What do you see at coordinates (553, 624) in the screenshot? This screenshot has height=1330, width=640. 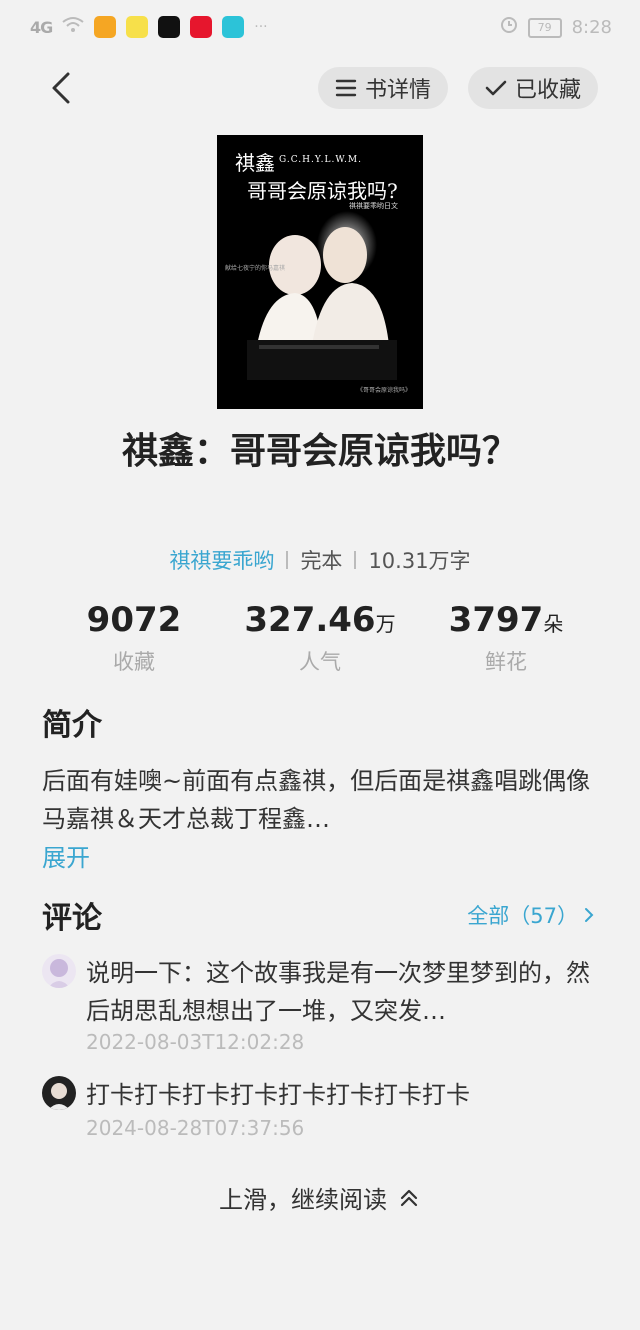 I see `stat-unit: 朵` at bounding box center [553, 624].